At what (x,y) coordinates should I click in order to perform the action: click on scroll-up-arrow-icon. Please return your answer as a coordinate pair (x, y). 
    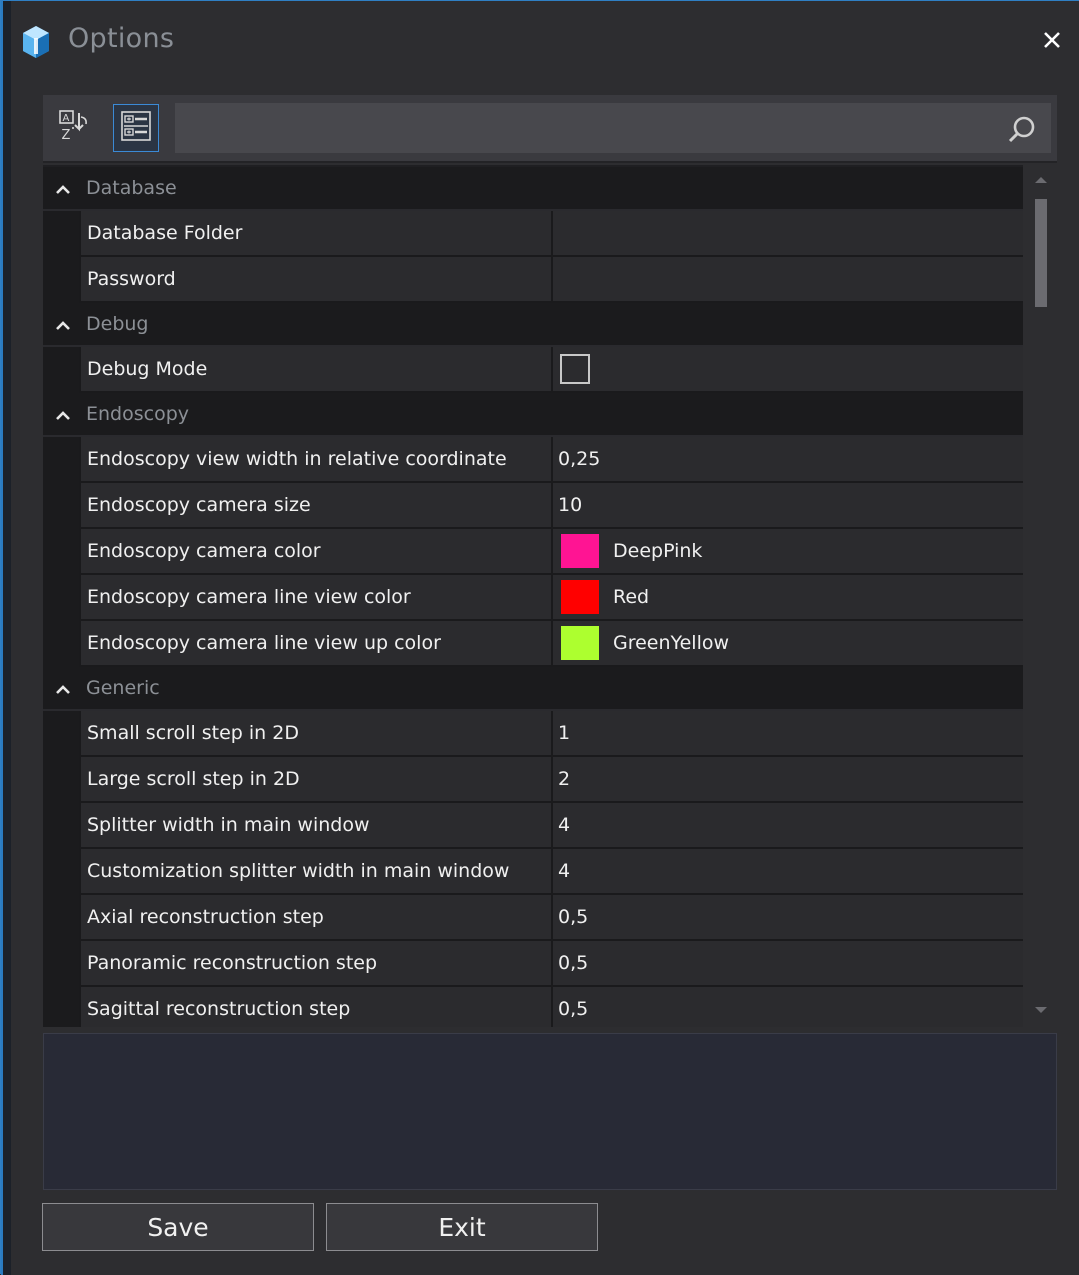
    Looking at the image, I should click on (1041, 179).